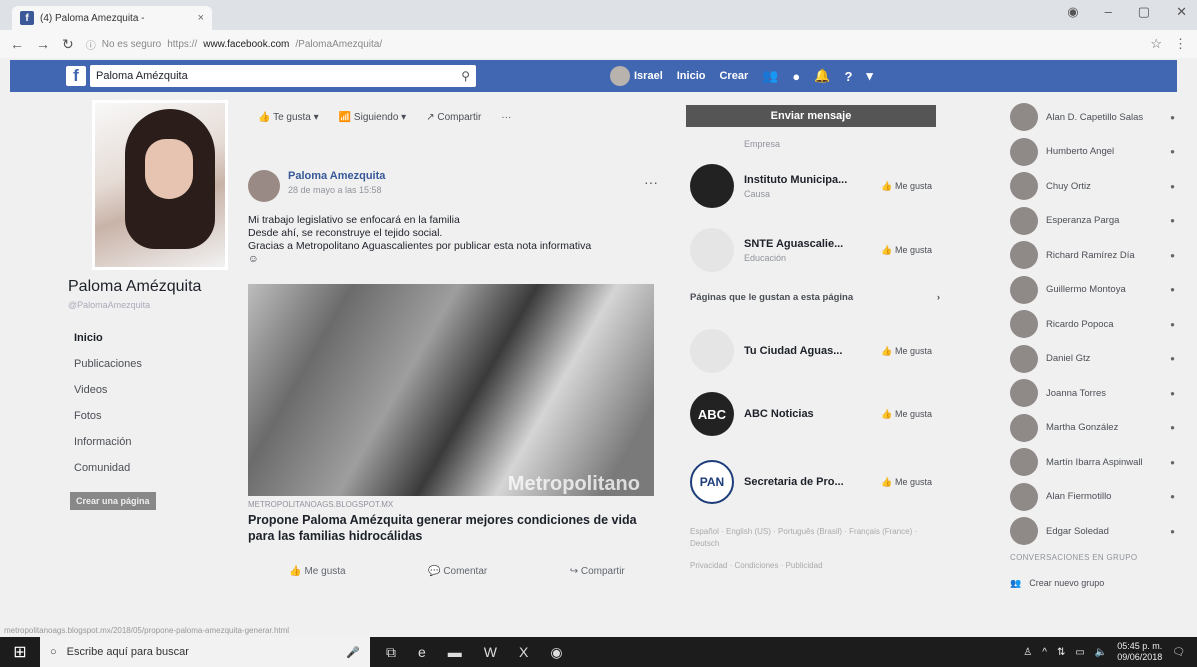 This screenshot has width=1197, height=667. Describe the element at coordinates (205, 652) in the screenshot. I see `taskbar-search-input: ○ Escribe aquí para buscar 🎤` at that location.